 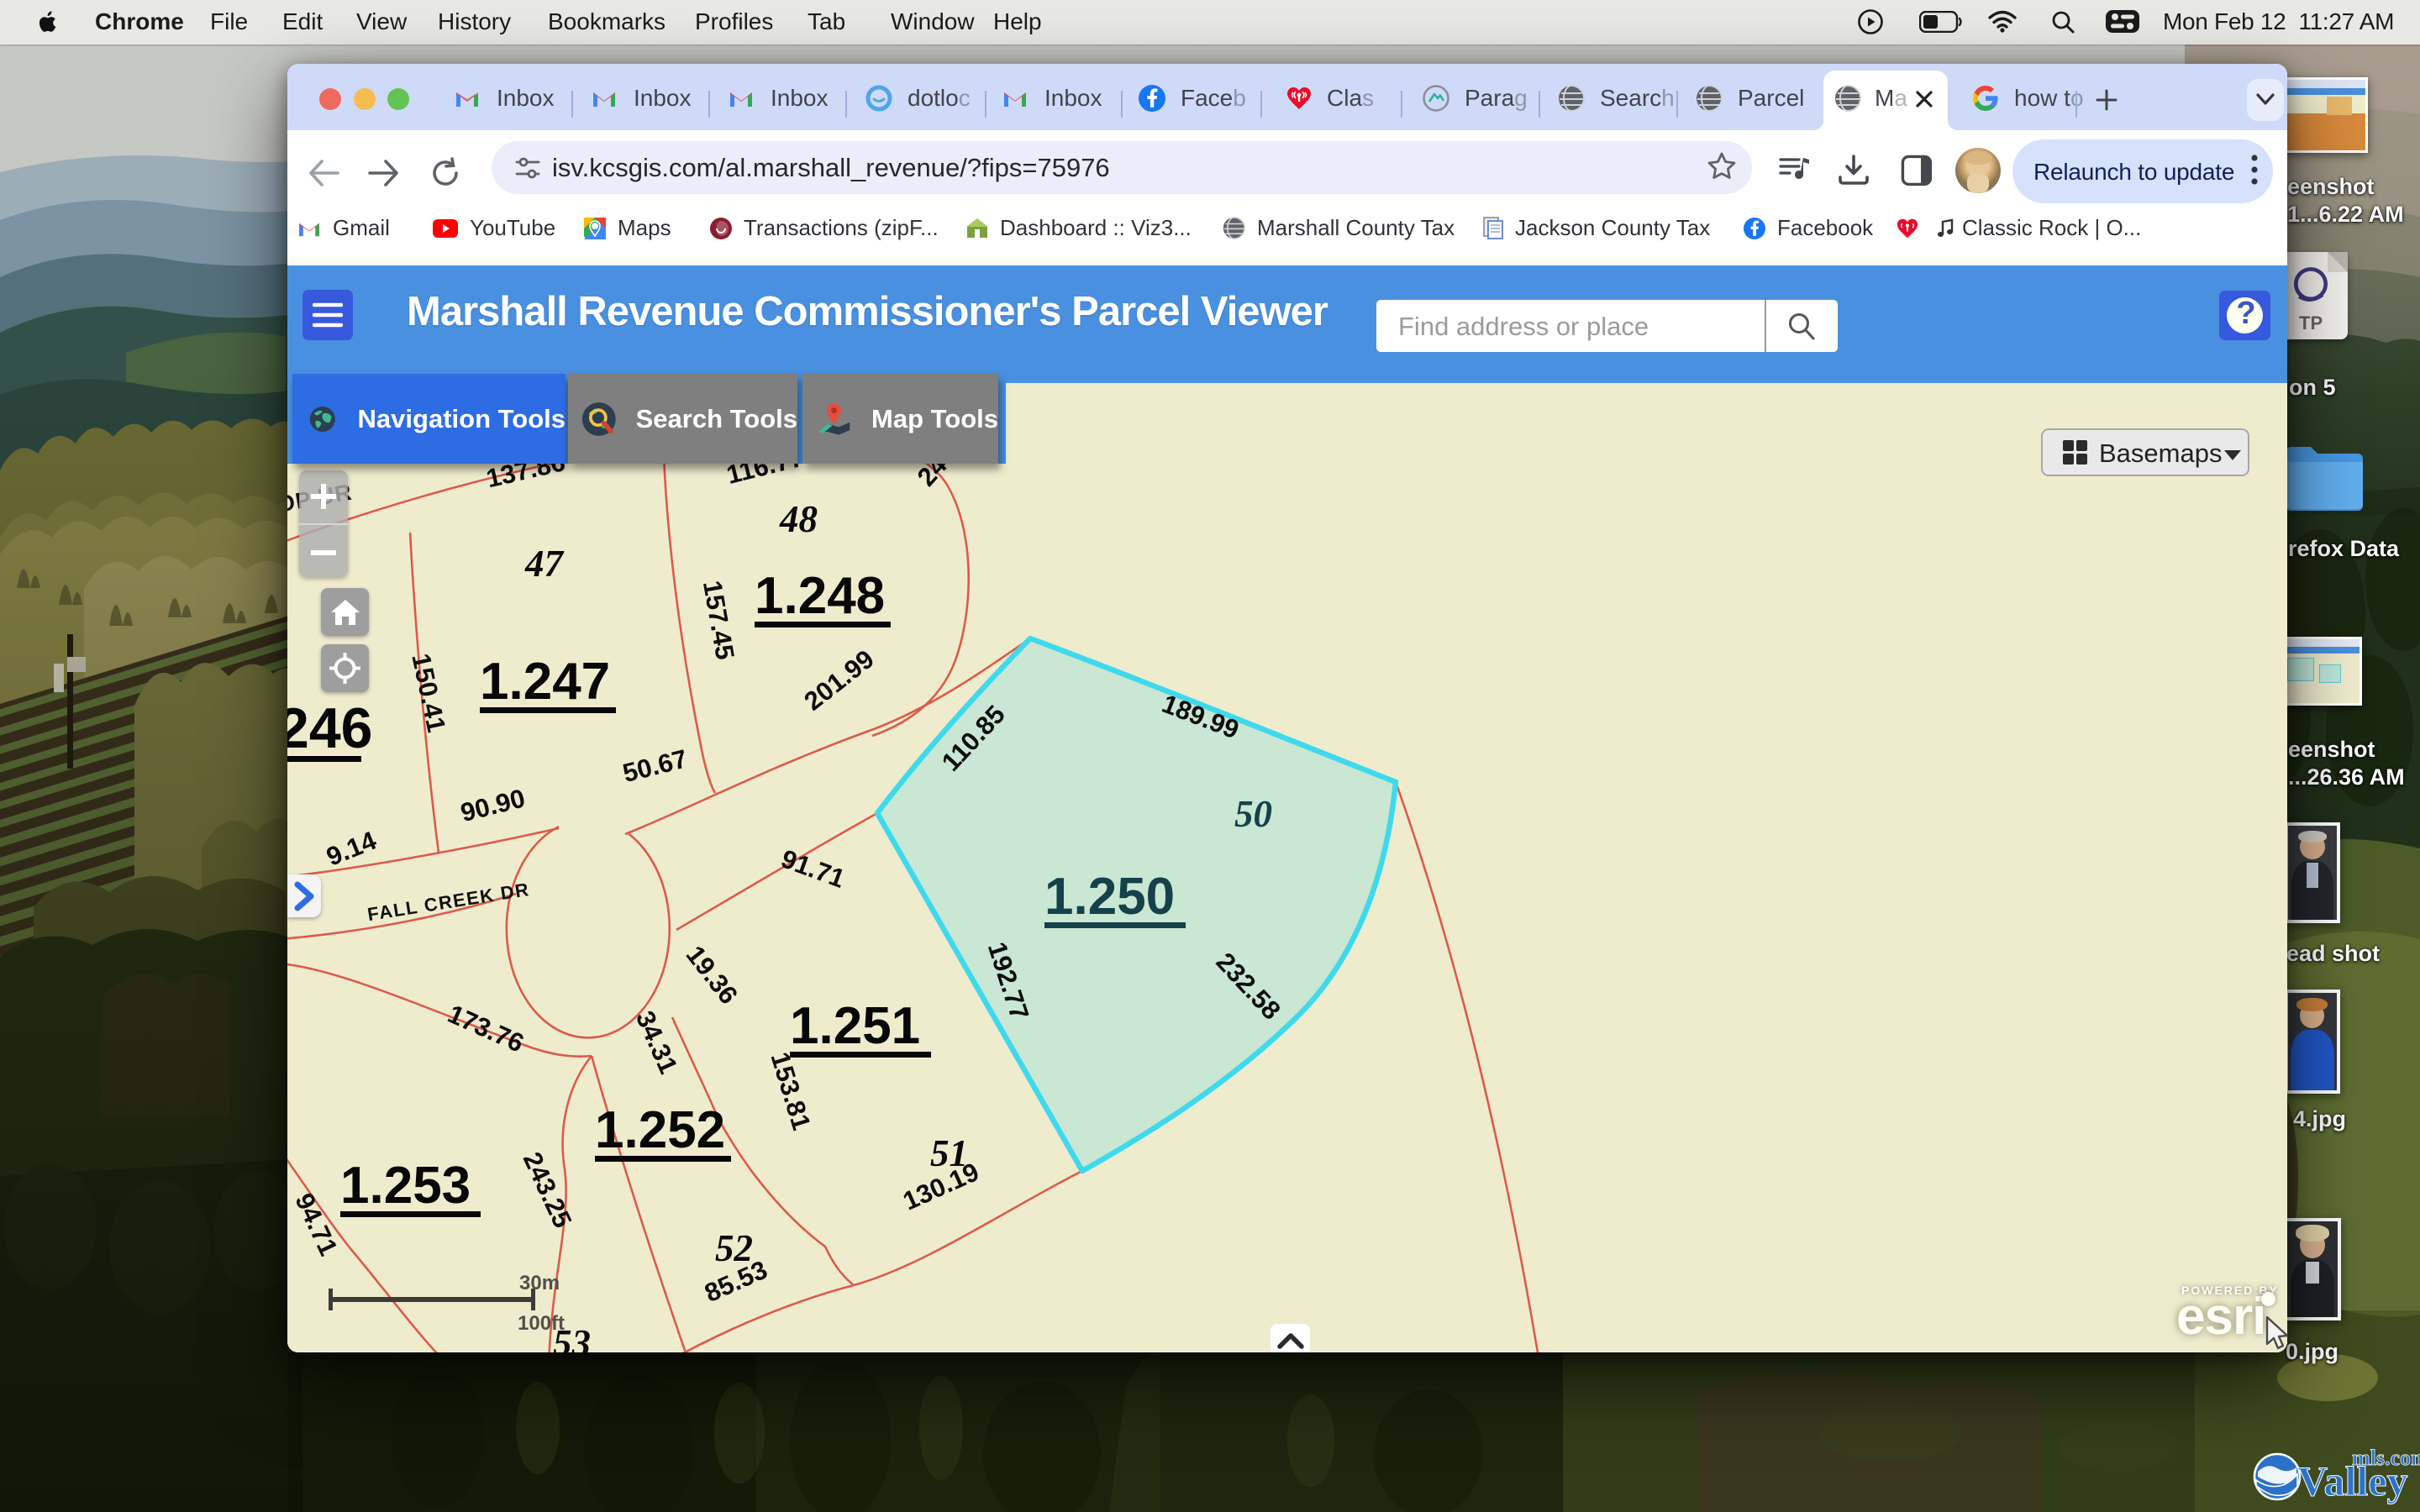 What do you see at coordinates (839, 680) in the screenshot?
I see `svg-text: 201.99` at bounding box center [839, 680].